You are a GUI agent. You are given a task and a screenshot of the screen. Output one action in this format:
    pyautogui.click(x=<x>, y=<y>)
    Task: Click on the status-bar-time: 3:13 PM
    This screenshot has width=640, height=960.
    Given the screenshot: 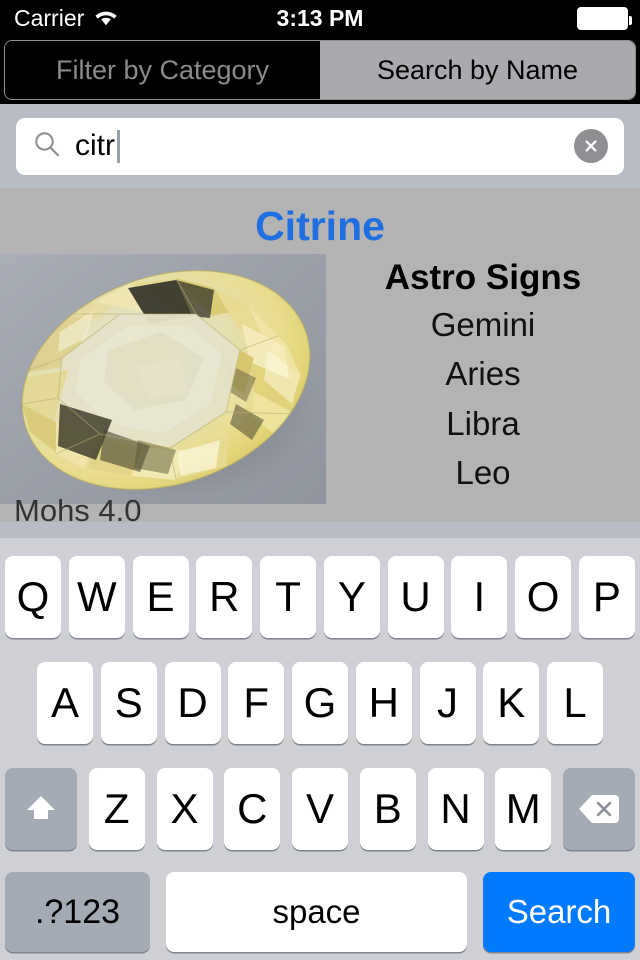 What is the action you would take?
    pyautogui.click(x=320, y=17)
    